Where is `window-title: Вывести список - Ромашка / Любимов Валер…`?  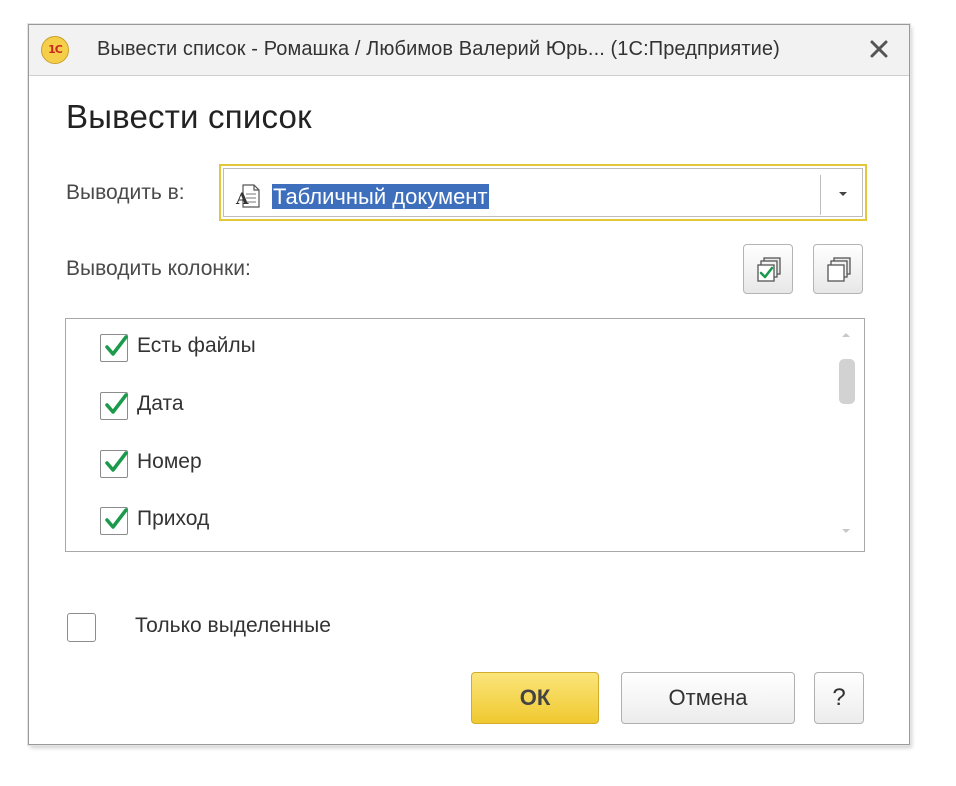 window-title: Вывести список - Ромашка / Любимов Валер… is located at coordinates (438, 49).